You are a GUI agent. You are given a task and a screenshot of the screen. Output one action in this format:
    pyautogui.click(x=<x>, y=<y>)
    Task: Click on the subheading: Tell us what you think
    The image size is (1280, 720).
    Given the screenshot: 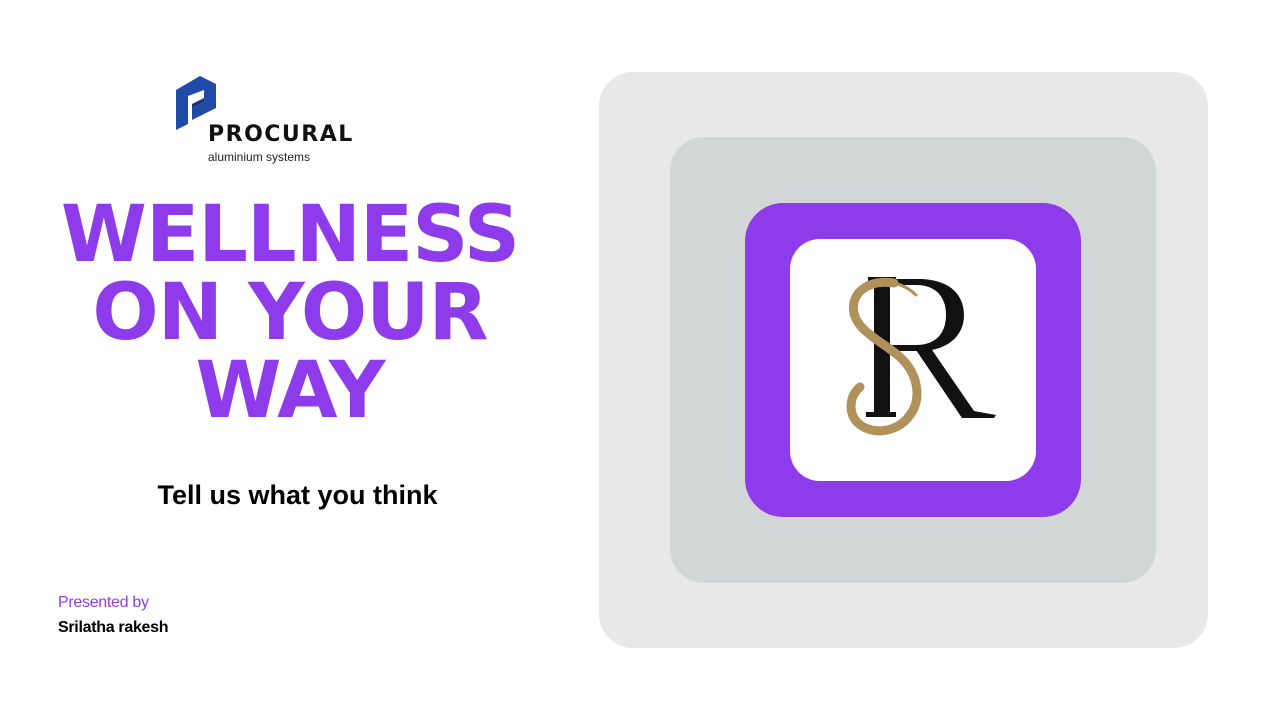 What is the action you would take?
    pyautogui.click(x=297, y=495)
    